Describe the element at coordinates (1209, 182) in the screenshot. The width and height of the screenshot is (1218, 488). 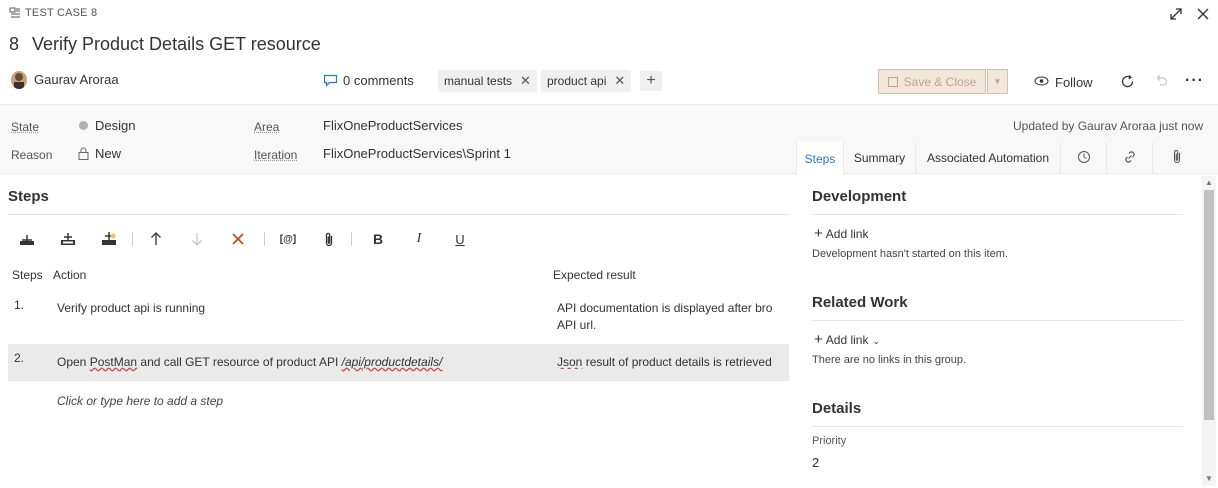
I see `scroll-up-arrow: ▲` at that location.